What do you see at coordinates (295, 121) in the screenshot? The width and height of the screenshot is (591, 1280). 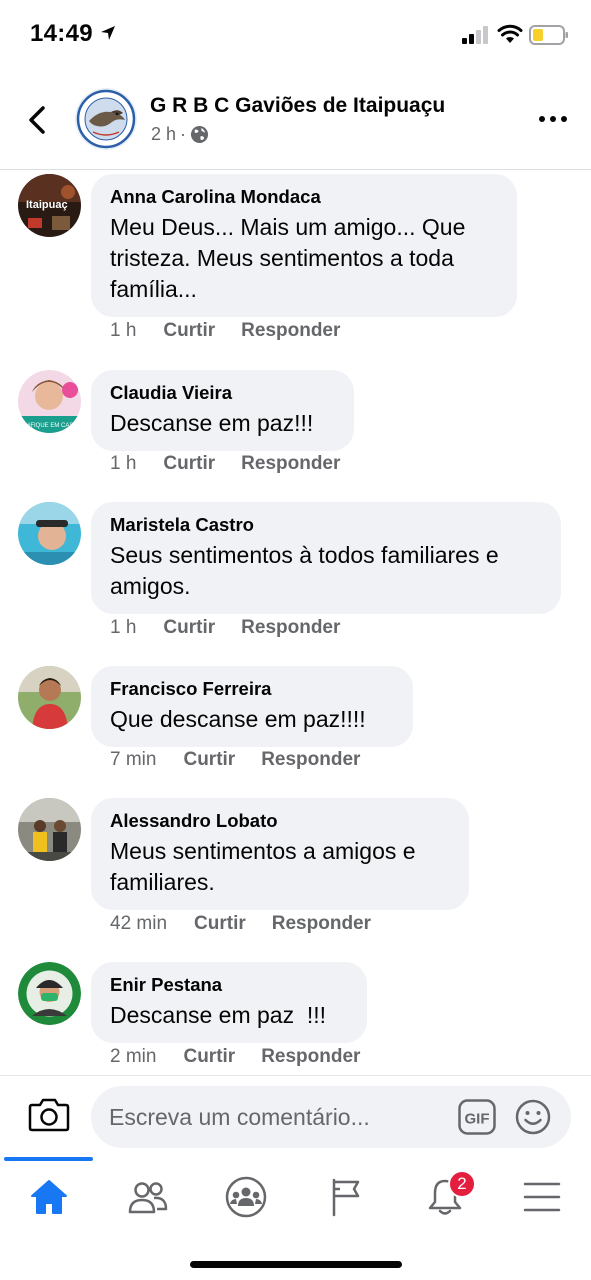 I see `post-header: G R B C Gaviões de Itaipuaçu 2 h ·` at bounding box center [295, 121].